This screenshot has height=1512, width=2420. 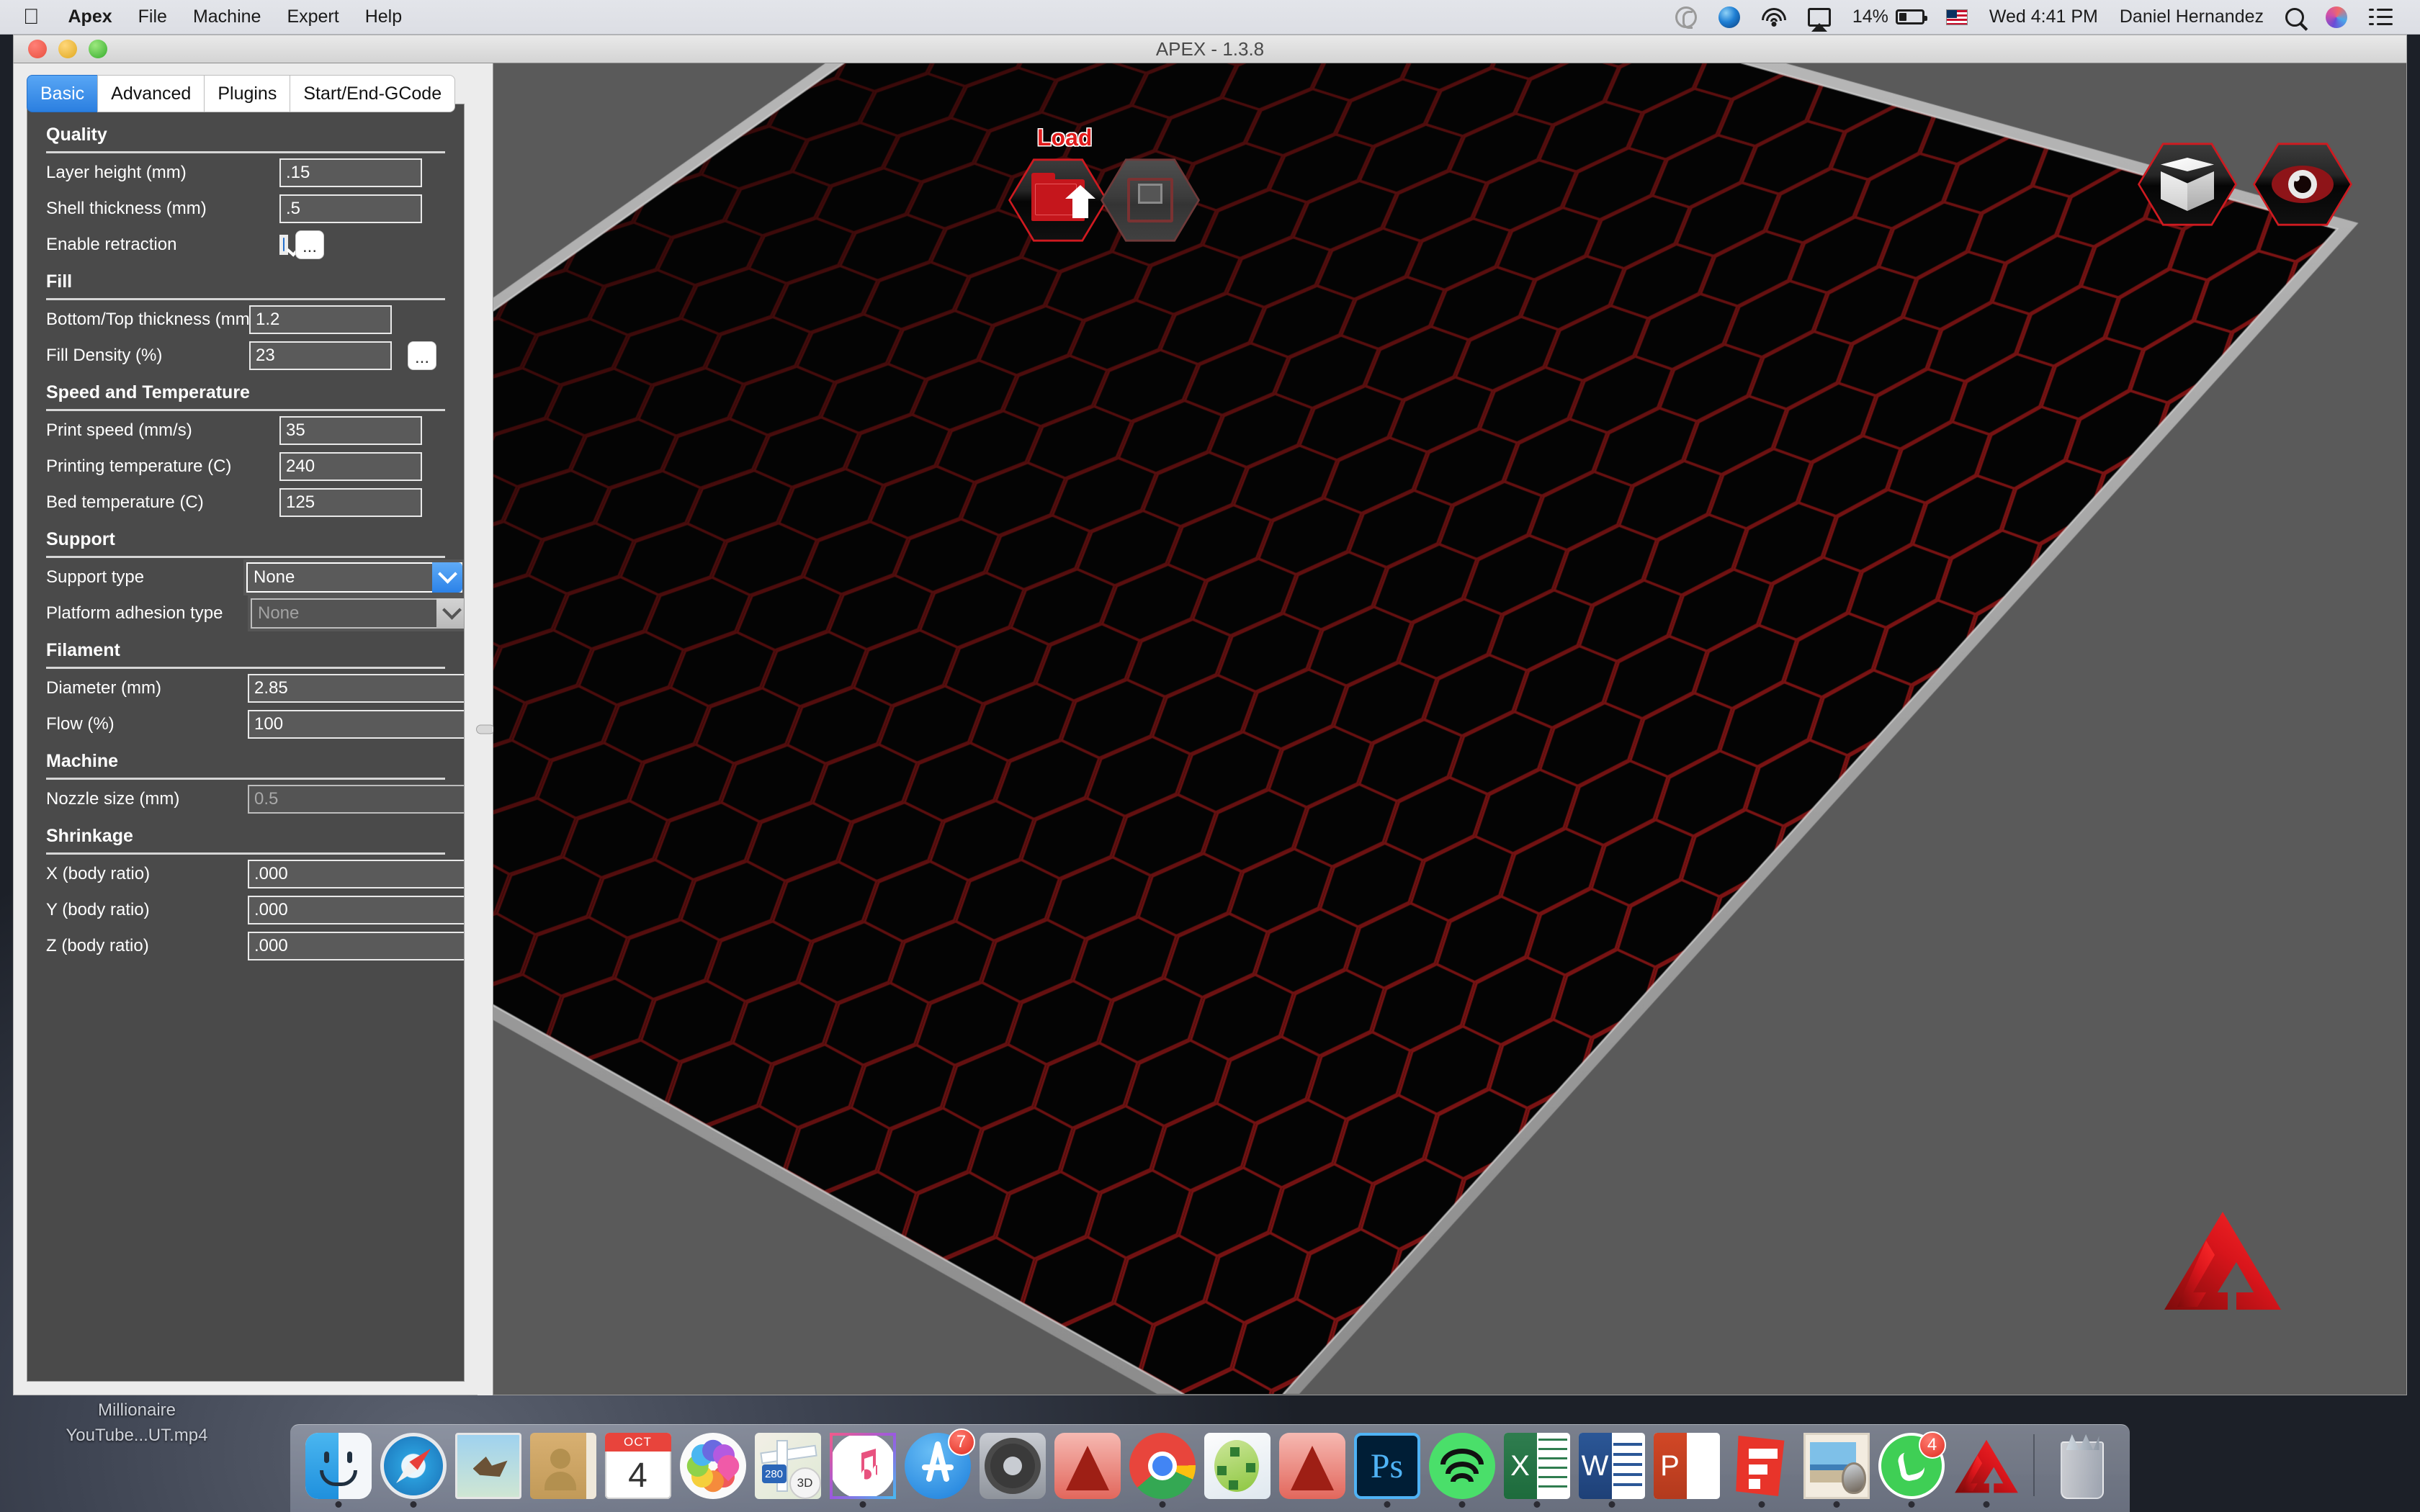 What do you see at coordinates (59, 281) in the screenshot?
I see `section-title-fill: Fill` at bounding box center [59, 281].